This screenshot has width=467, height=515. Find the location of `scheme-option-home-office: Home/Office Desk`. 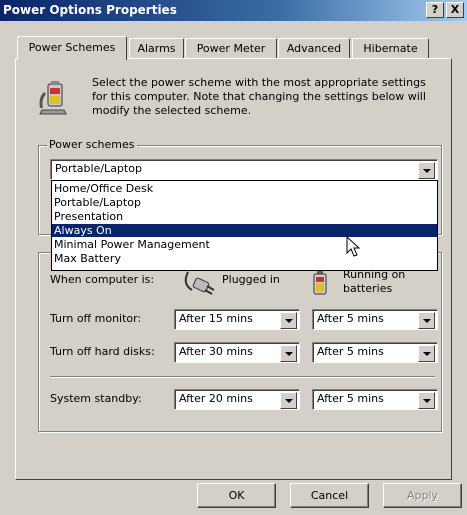

scheme-option-home-office: Home/Office Desk is located at coordinates (244, 188).